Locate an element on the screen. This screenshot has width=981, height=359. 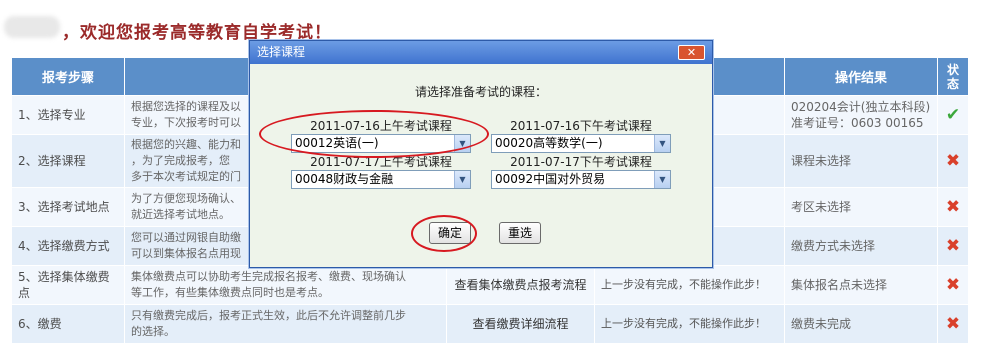
process-link: 查看缴费详细流程 is located at coordinates (520, 324).